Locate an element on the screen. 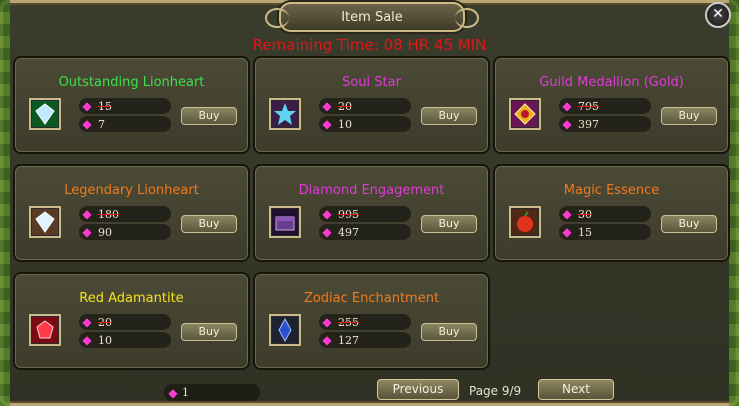 The width and height of the screenshot is (739, 406). sale-item-card: Diamond Engagement ◆ 995 ◆ 497 Buy is located at coordinates (371, 213).